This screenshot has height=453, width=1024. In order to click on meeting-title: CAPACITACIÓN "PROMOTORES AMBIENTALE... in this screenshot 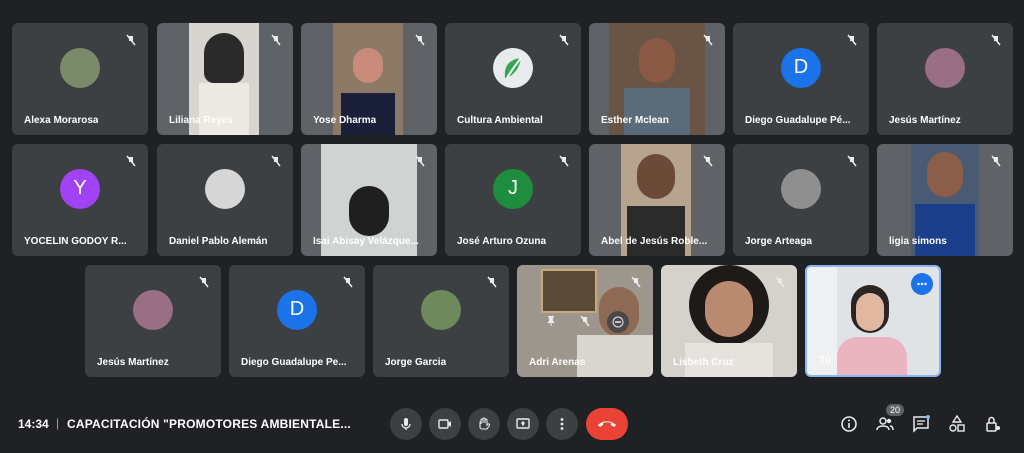, I will do `click(209, 424)`.